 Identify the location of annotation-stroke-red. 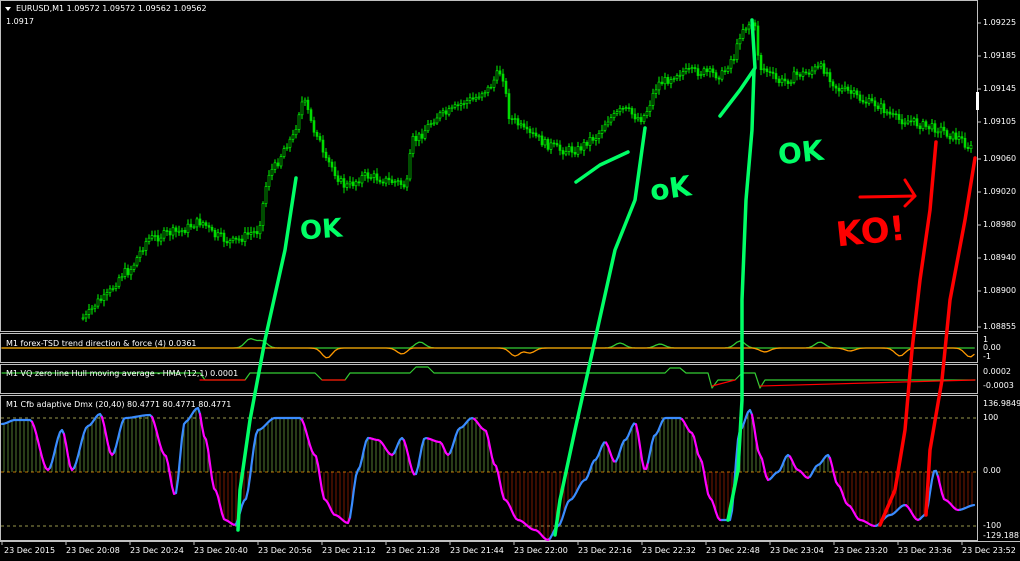
(950, 336).